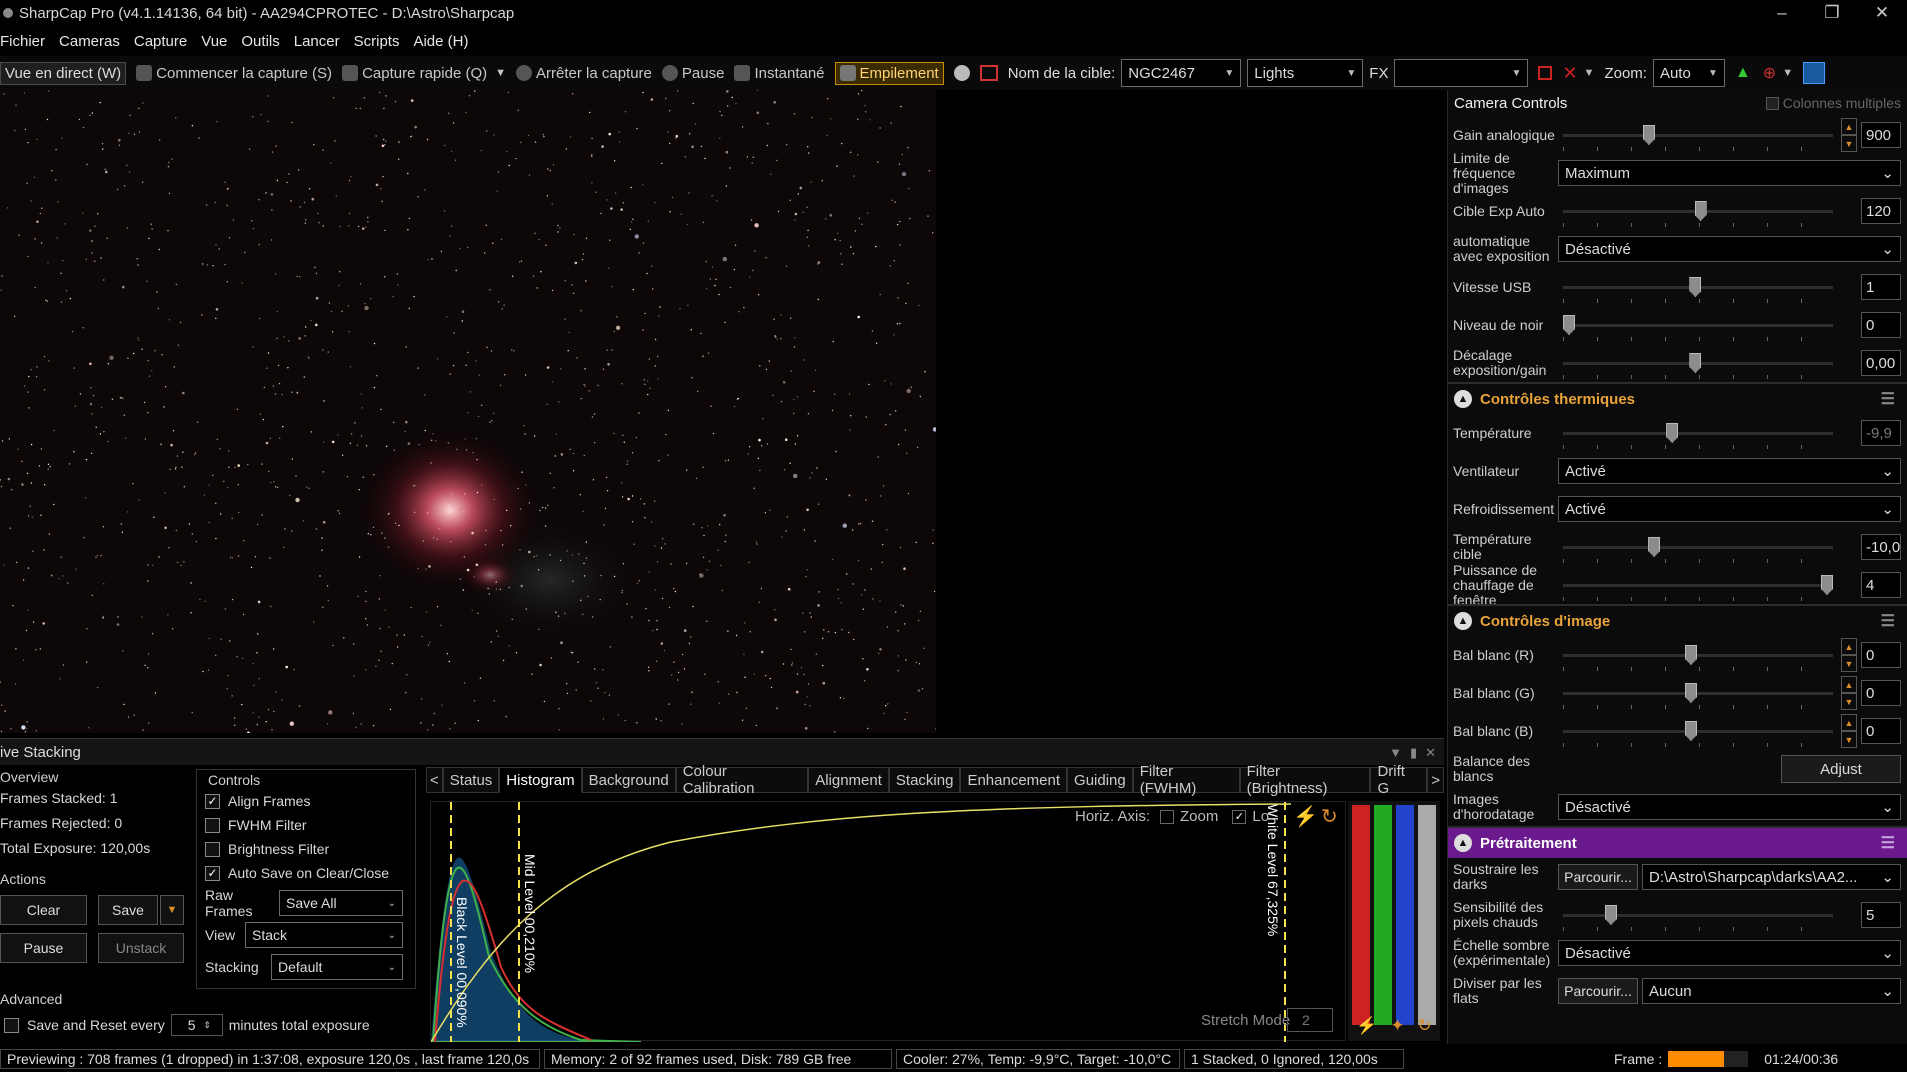  Describe the element at coordinates (43, 948) in the screenshot. I see `pause-stacking-button: Pause` at that location.